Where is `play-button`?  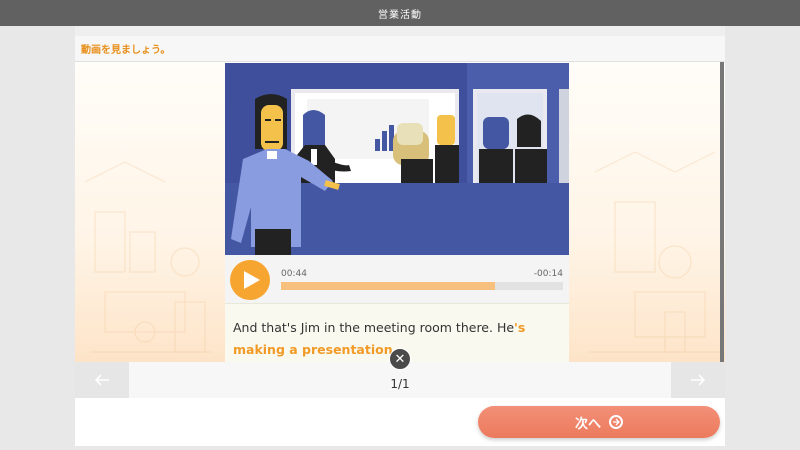 play-button is located at coordinates (250, 280).